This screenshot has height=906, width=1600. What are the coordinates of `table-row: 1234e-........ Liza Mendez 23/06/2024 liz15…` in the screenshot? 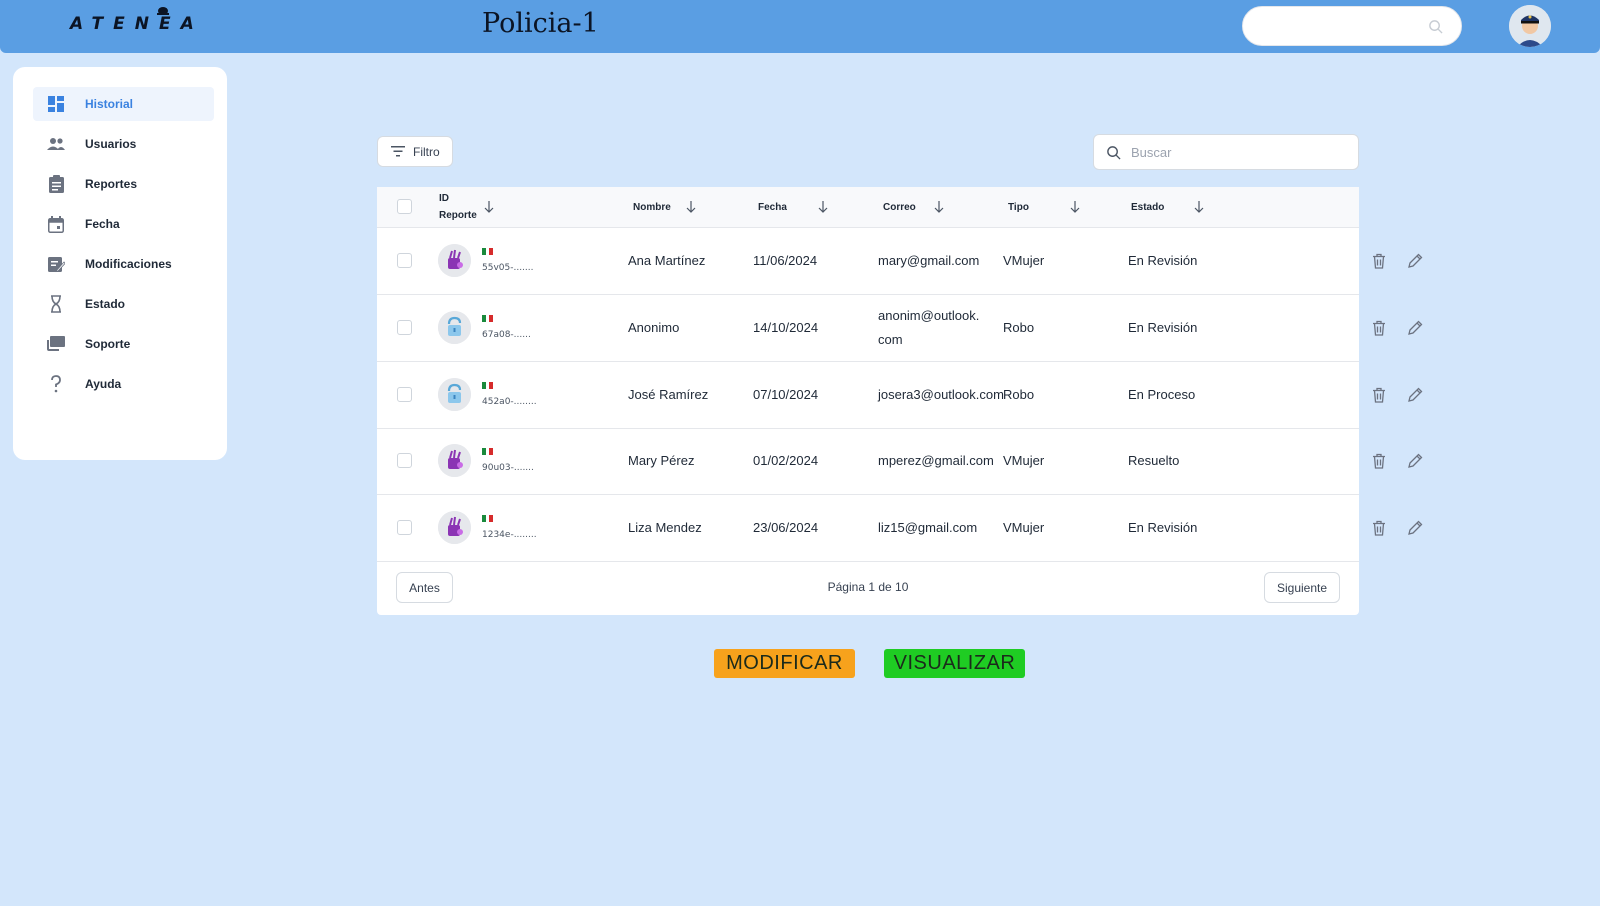 It's located at (900, 529).